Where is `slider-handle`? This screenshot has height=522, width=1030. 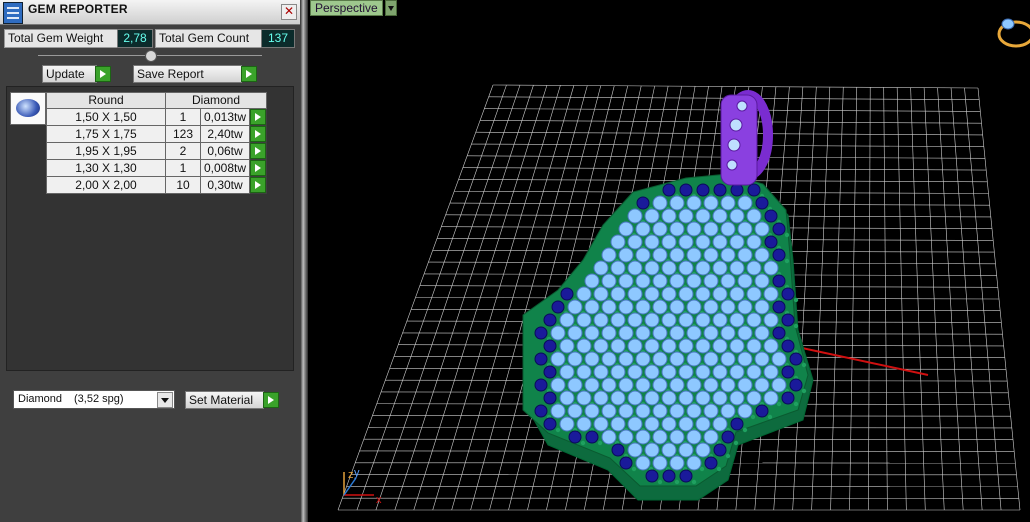
slider-handle is located at coordinates (151, 56).